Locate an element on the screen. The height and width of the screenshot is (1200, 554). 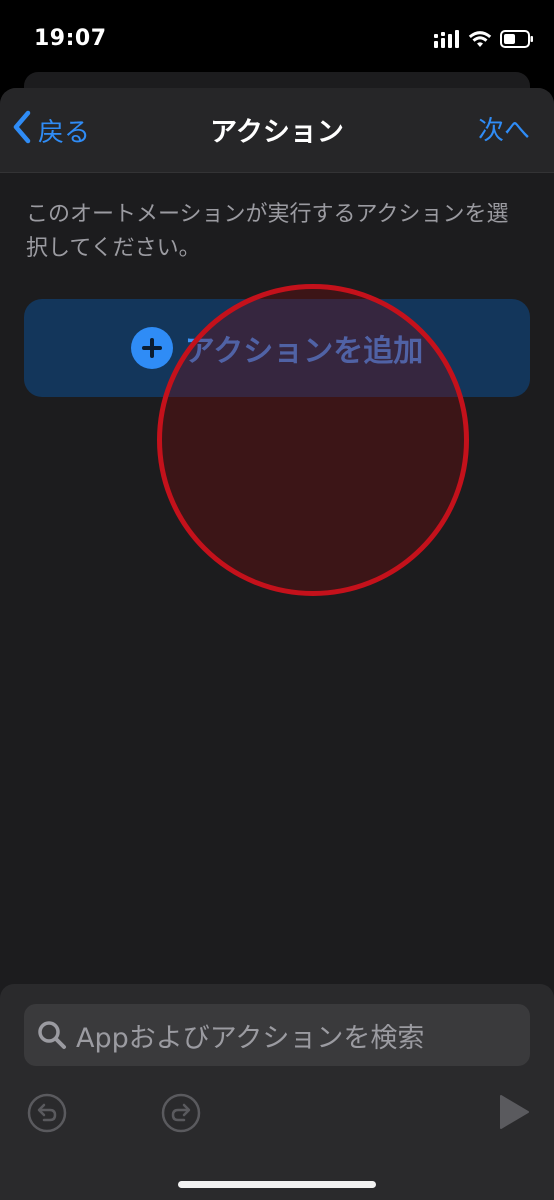
search-icon is located at coordinates (52, 1035).